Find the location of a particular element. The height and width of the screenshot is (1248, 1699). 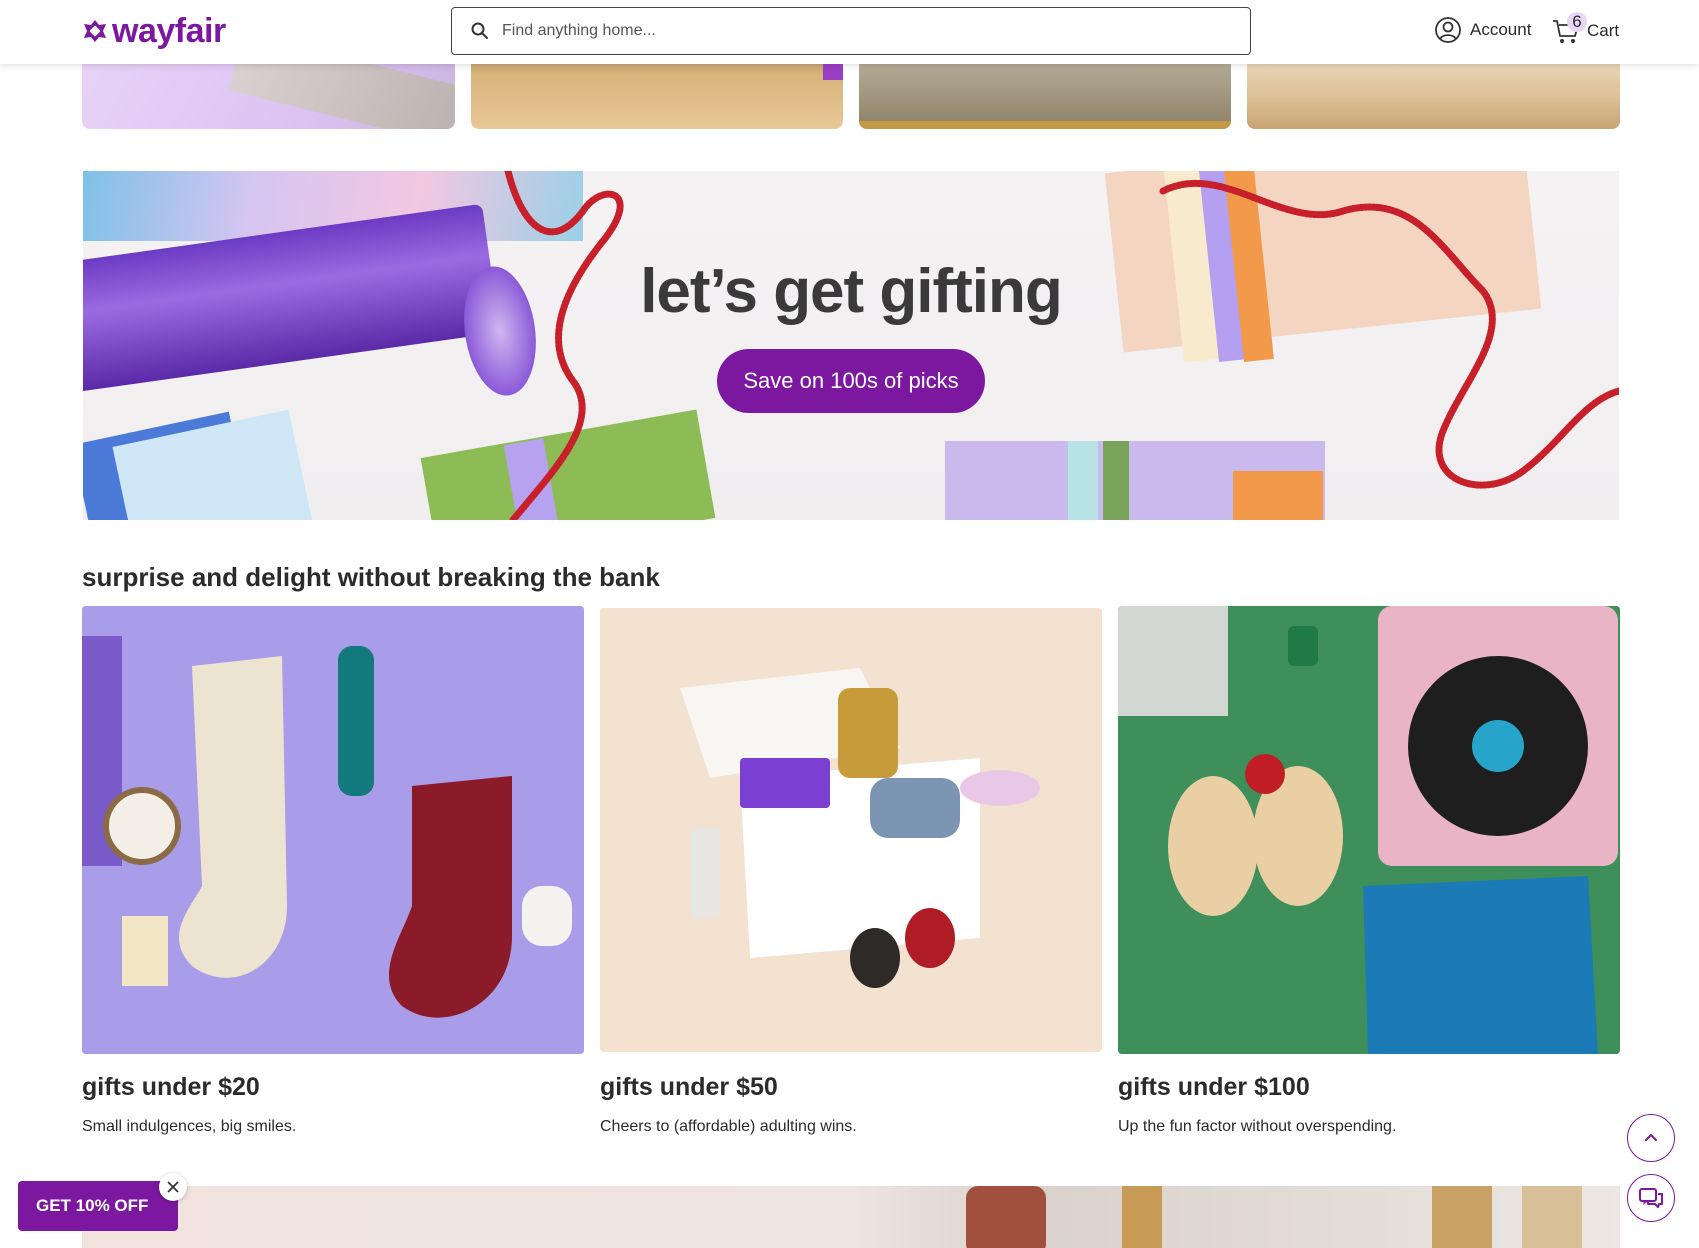

card-2-title: gifts under $50 is located at coordinates (689, 1087).